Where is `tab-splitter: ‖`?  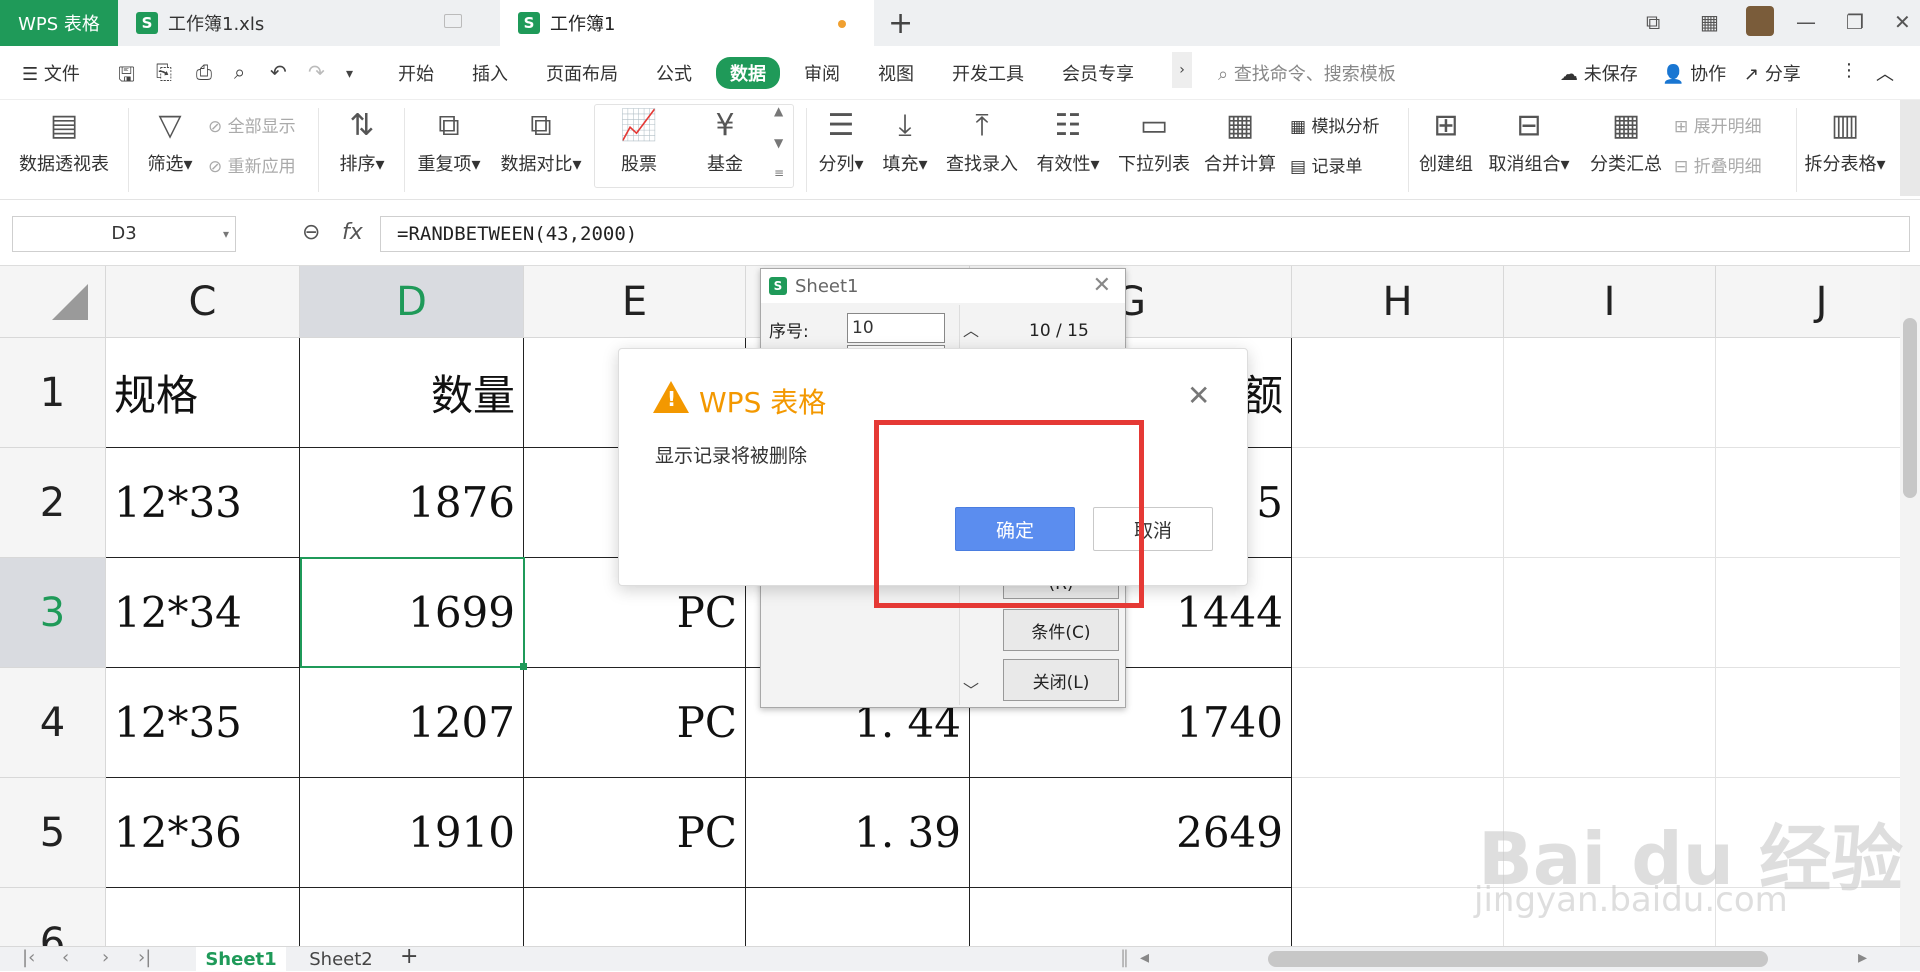
tab-splitter: ‖ is located at coordinates (1124, 957).